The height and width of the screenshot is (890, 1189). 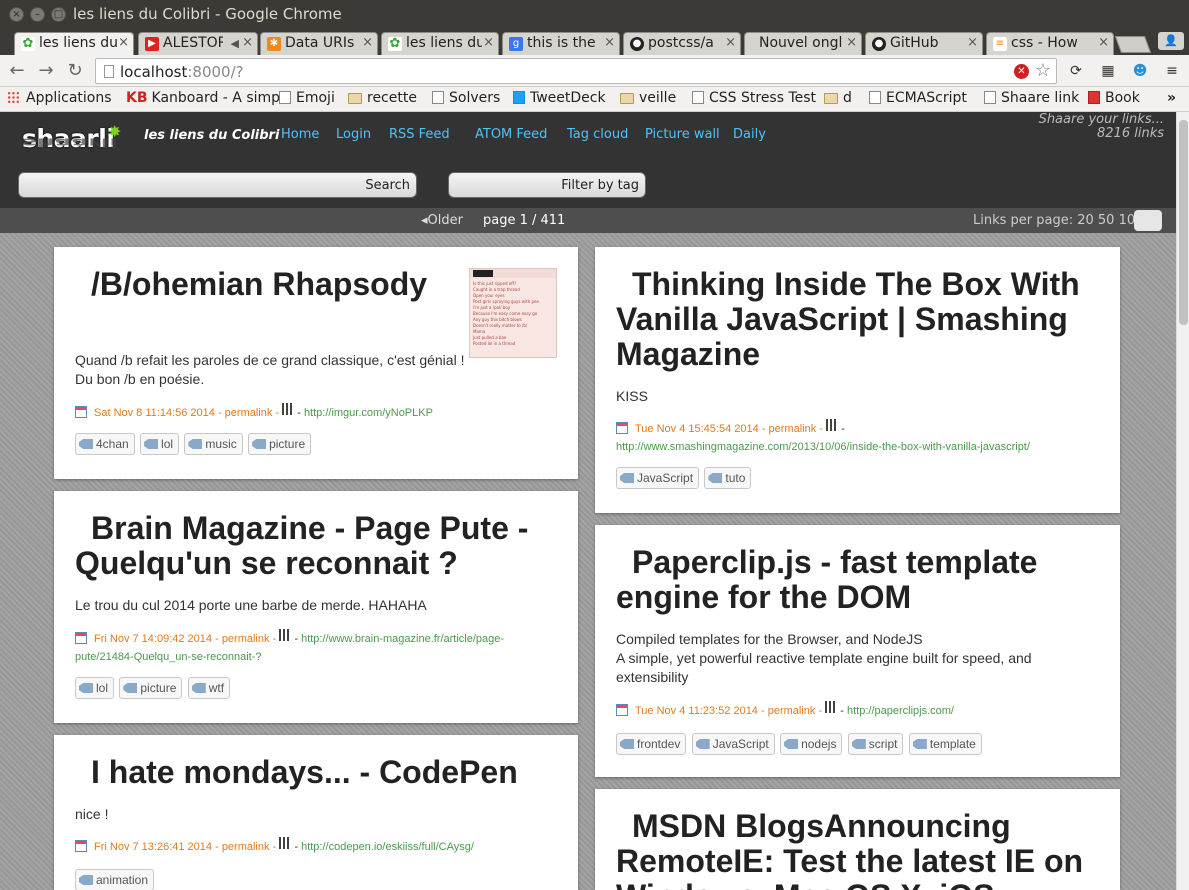 I want to click on search-input: Search, so click(x=217, y=185).